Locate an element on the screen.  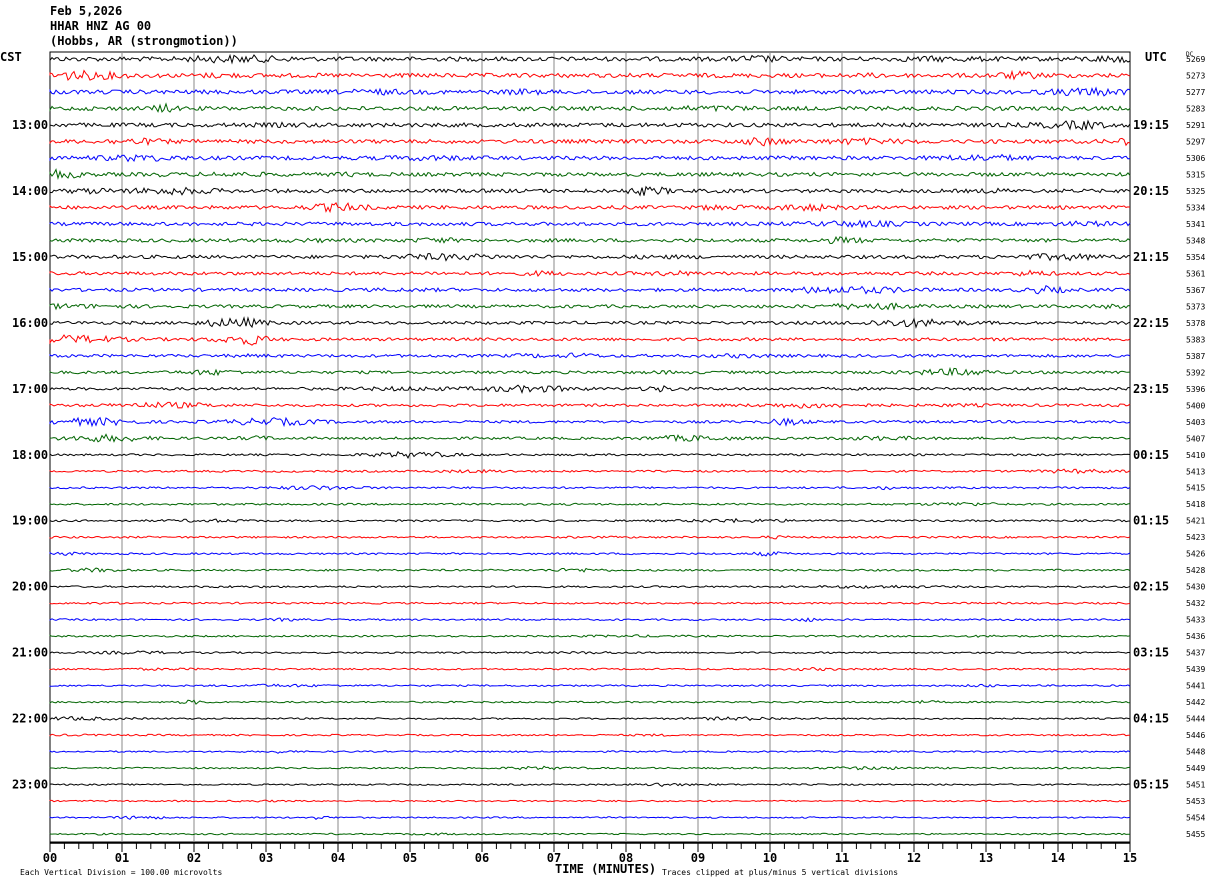
dc-offset-label: 5341 is located at coordinates (1195, 224).